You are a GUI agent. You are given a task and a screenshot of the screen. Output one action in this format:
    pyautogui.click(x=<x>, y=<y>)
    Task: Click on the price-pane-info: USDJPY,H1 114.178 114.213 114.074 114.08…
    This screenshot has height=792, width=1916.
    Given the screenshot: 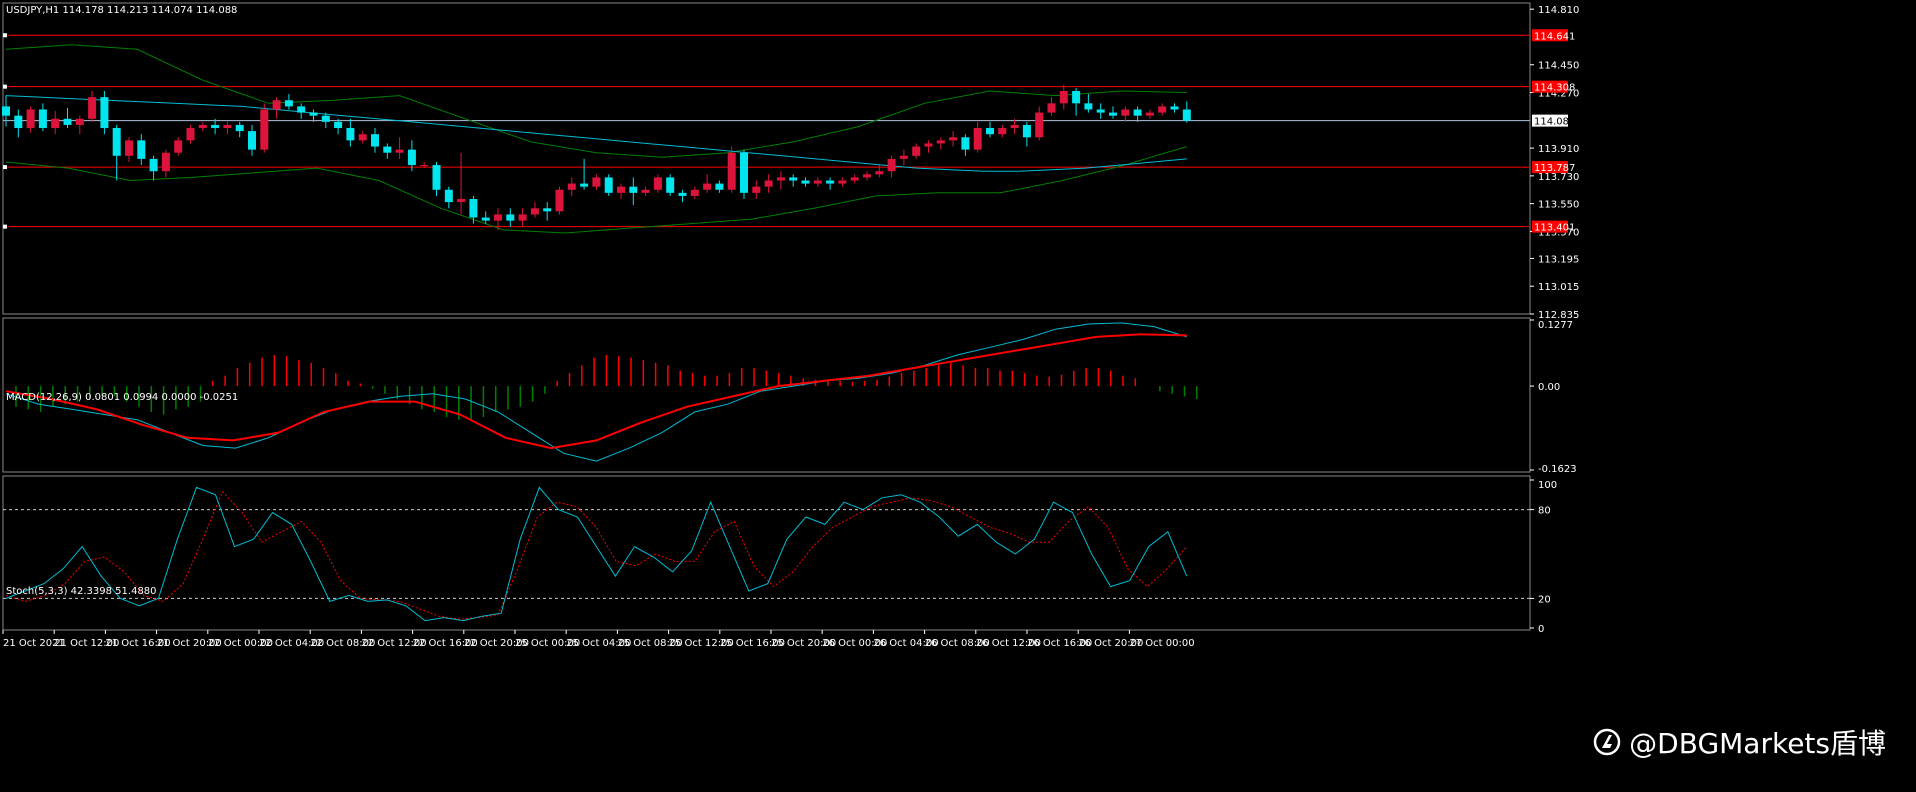 What is the action you would take?
    pyautogui.click(x=121, y=10)
    